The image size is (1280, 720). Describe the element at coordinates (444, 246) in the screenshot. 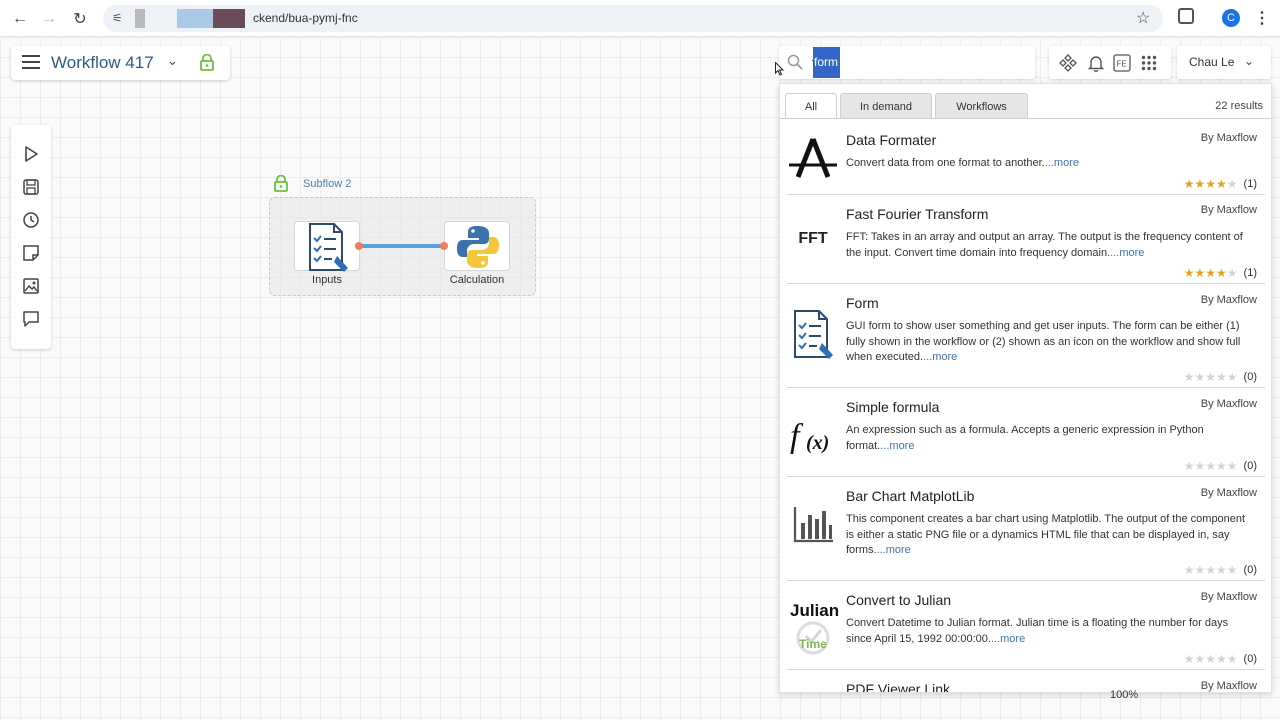

I see `input-port` at that location.